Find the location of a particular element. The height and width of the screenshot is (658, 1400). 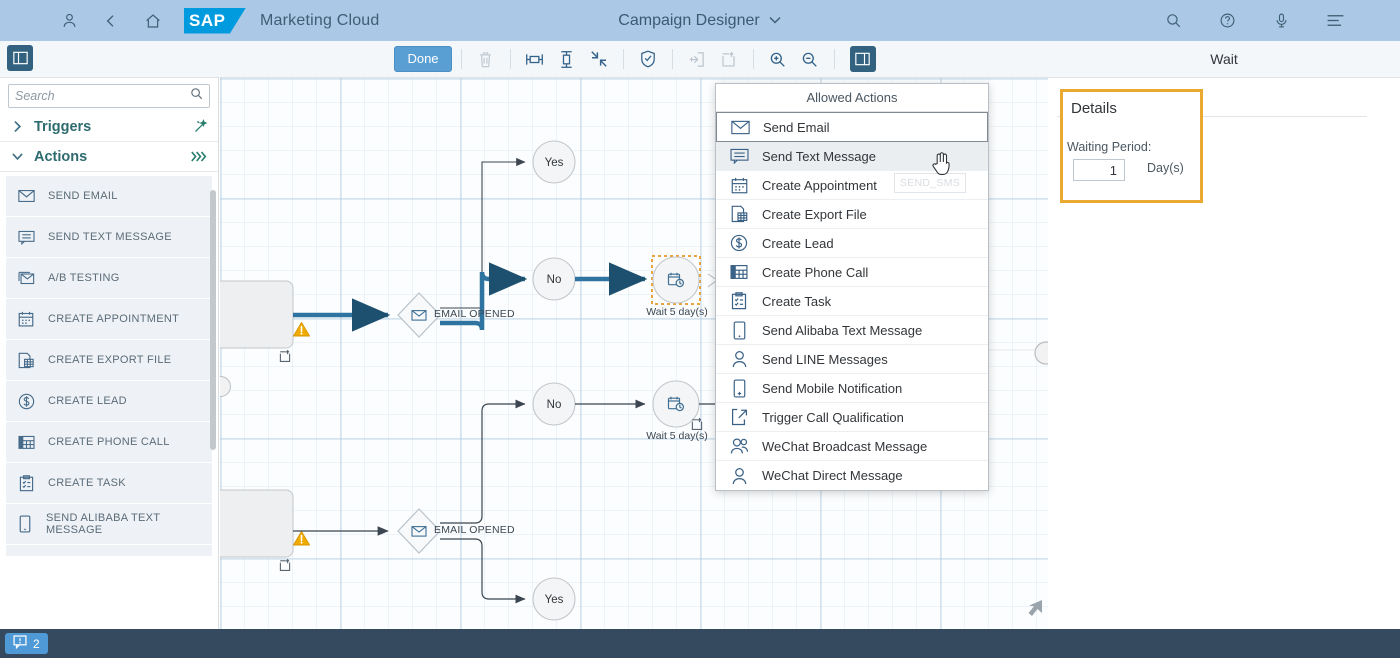

insert-node-button is located at coordinates (697, 59).